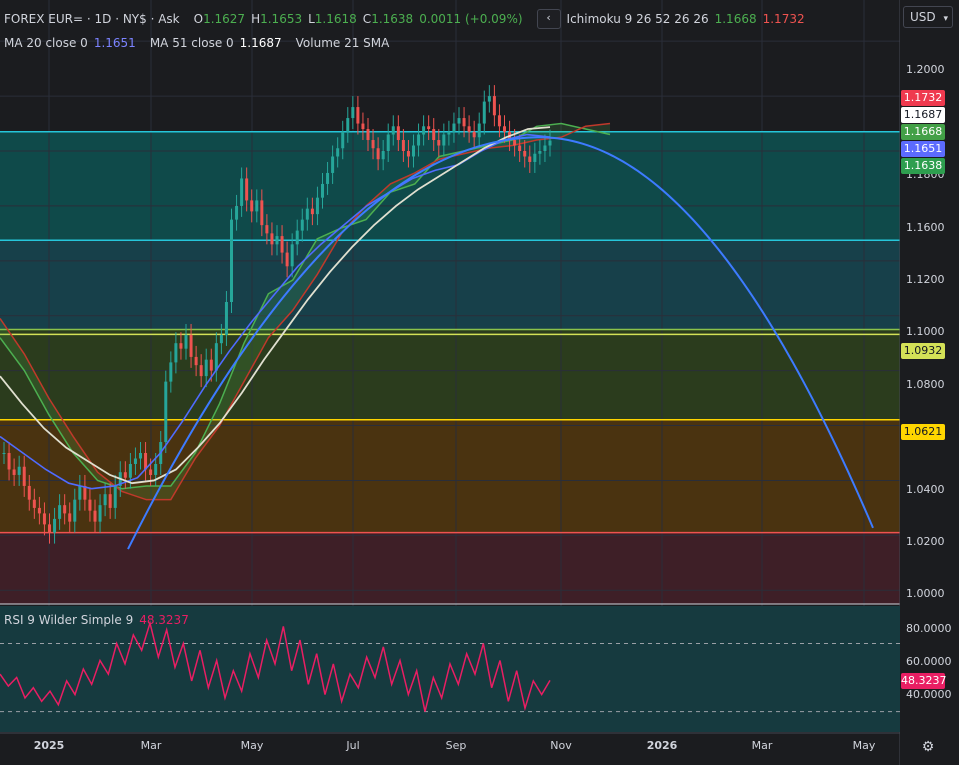 The width and height of the screenshot is (959, 765). Describe the element at coordinates (783, 19) in the screenshot. I see `ichimoku-value-2: 1.1732` at that location.